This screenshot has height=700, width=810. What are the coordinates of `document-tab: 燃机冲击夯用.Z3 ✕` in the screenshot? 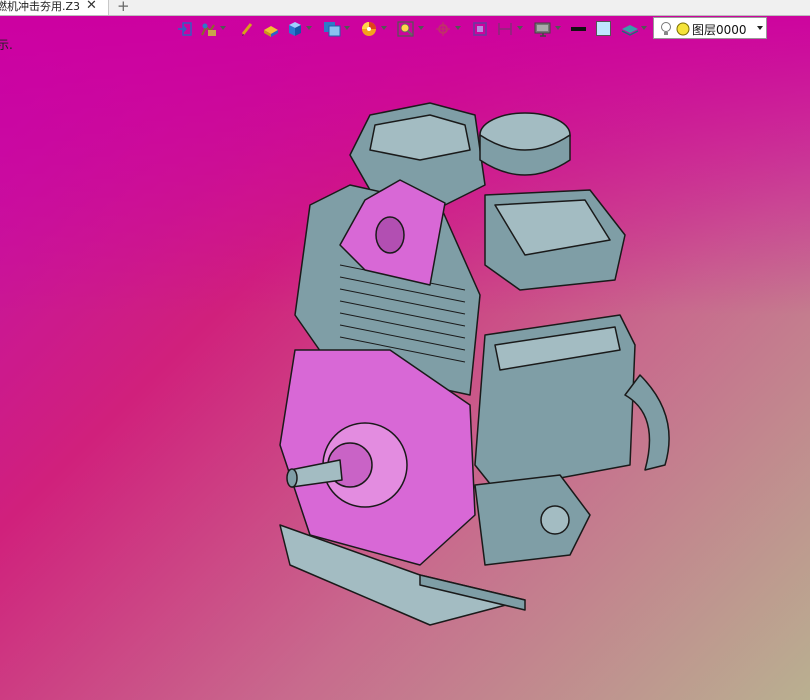 It's located at (54, 7).